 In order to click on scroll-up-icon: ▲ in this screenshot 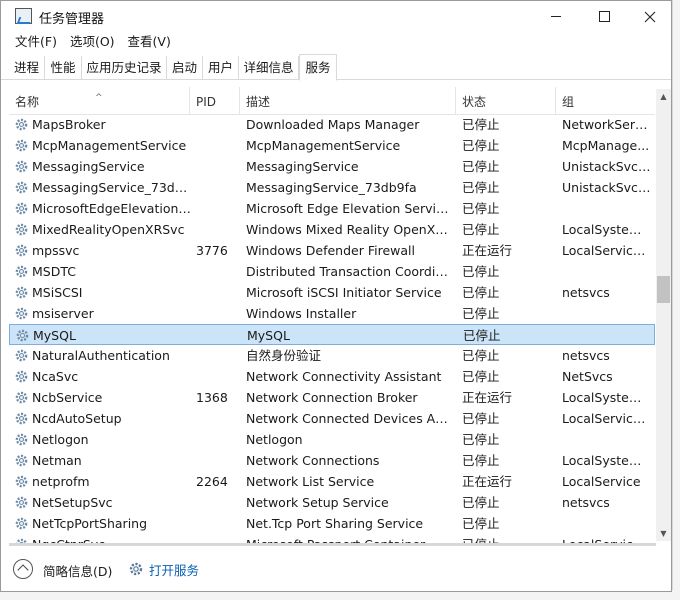, I will do `click(663, 96)`.